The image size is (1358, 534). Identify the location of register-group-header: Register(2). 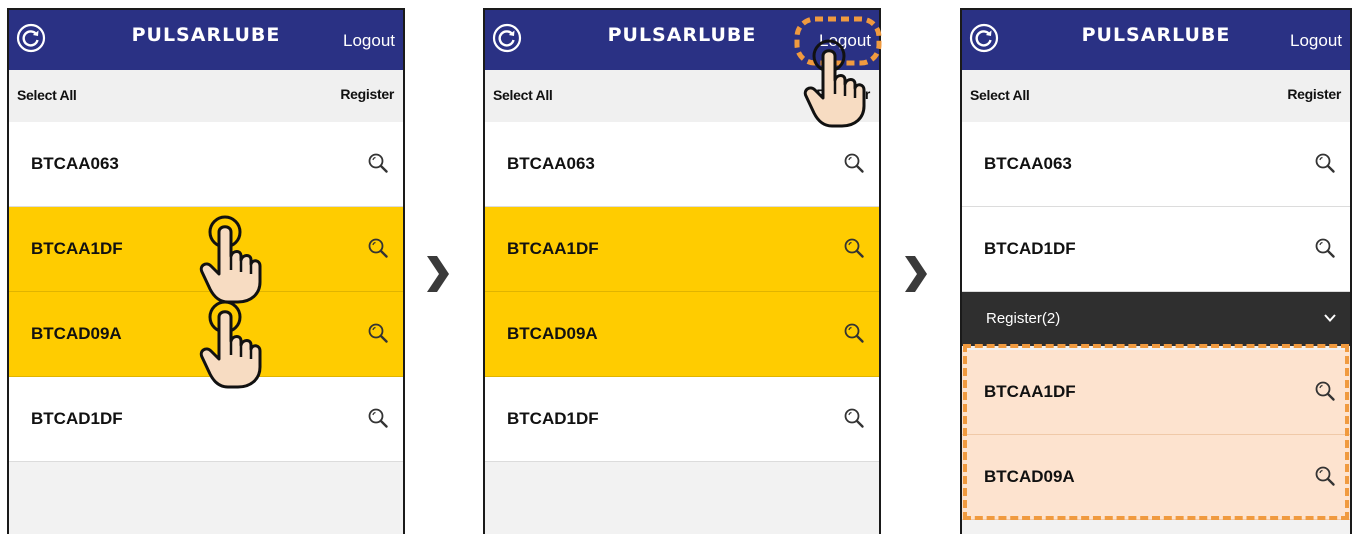
(1156, 319).